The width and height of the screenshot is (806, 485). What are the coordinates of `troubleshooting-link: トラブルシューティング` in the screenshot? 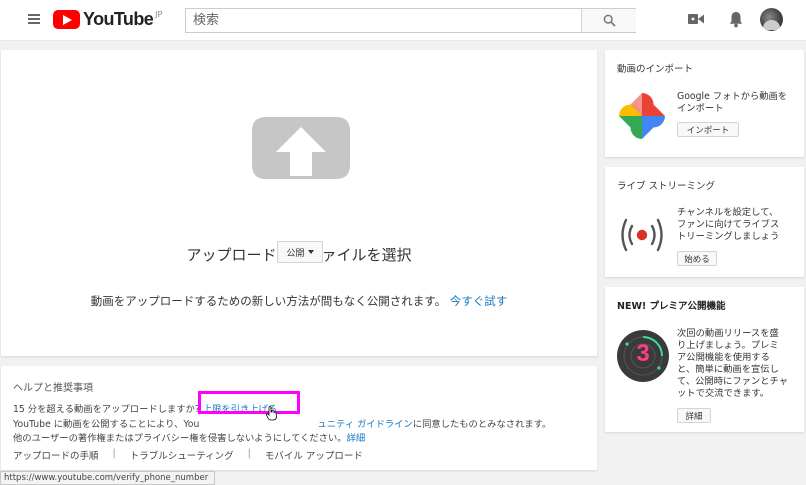 It's located at (182, 455).